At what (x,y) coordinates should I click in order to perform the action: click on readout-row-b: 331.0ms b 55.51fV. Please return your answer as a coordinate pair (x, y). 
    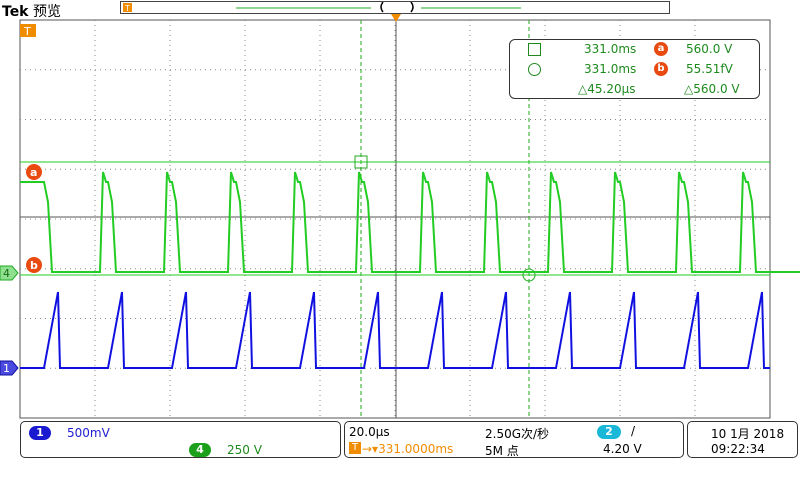
    Looking at the image, I should click on (634, 71).